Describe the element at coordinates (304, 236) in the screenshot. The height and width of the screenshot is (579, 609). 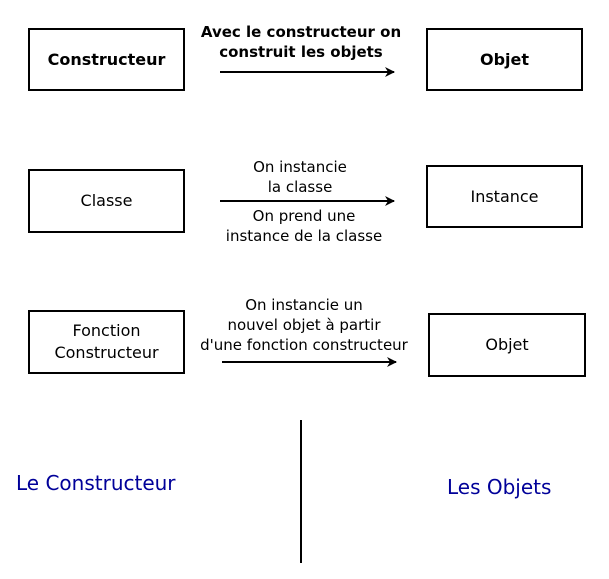
I see `label-line: instance de la classe` at that location.